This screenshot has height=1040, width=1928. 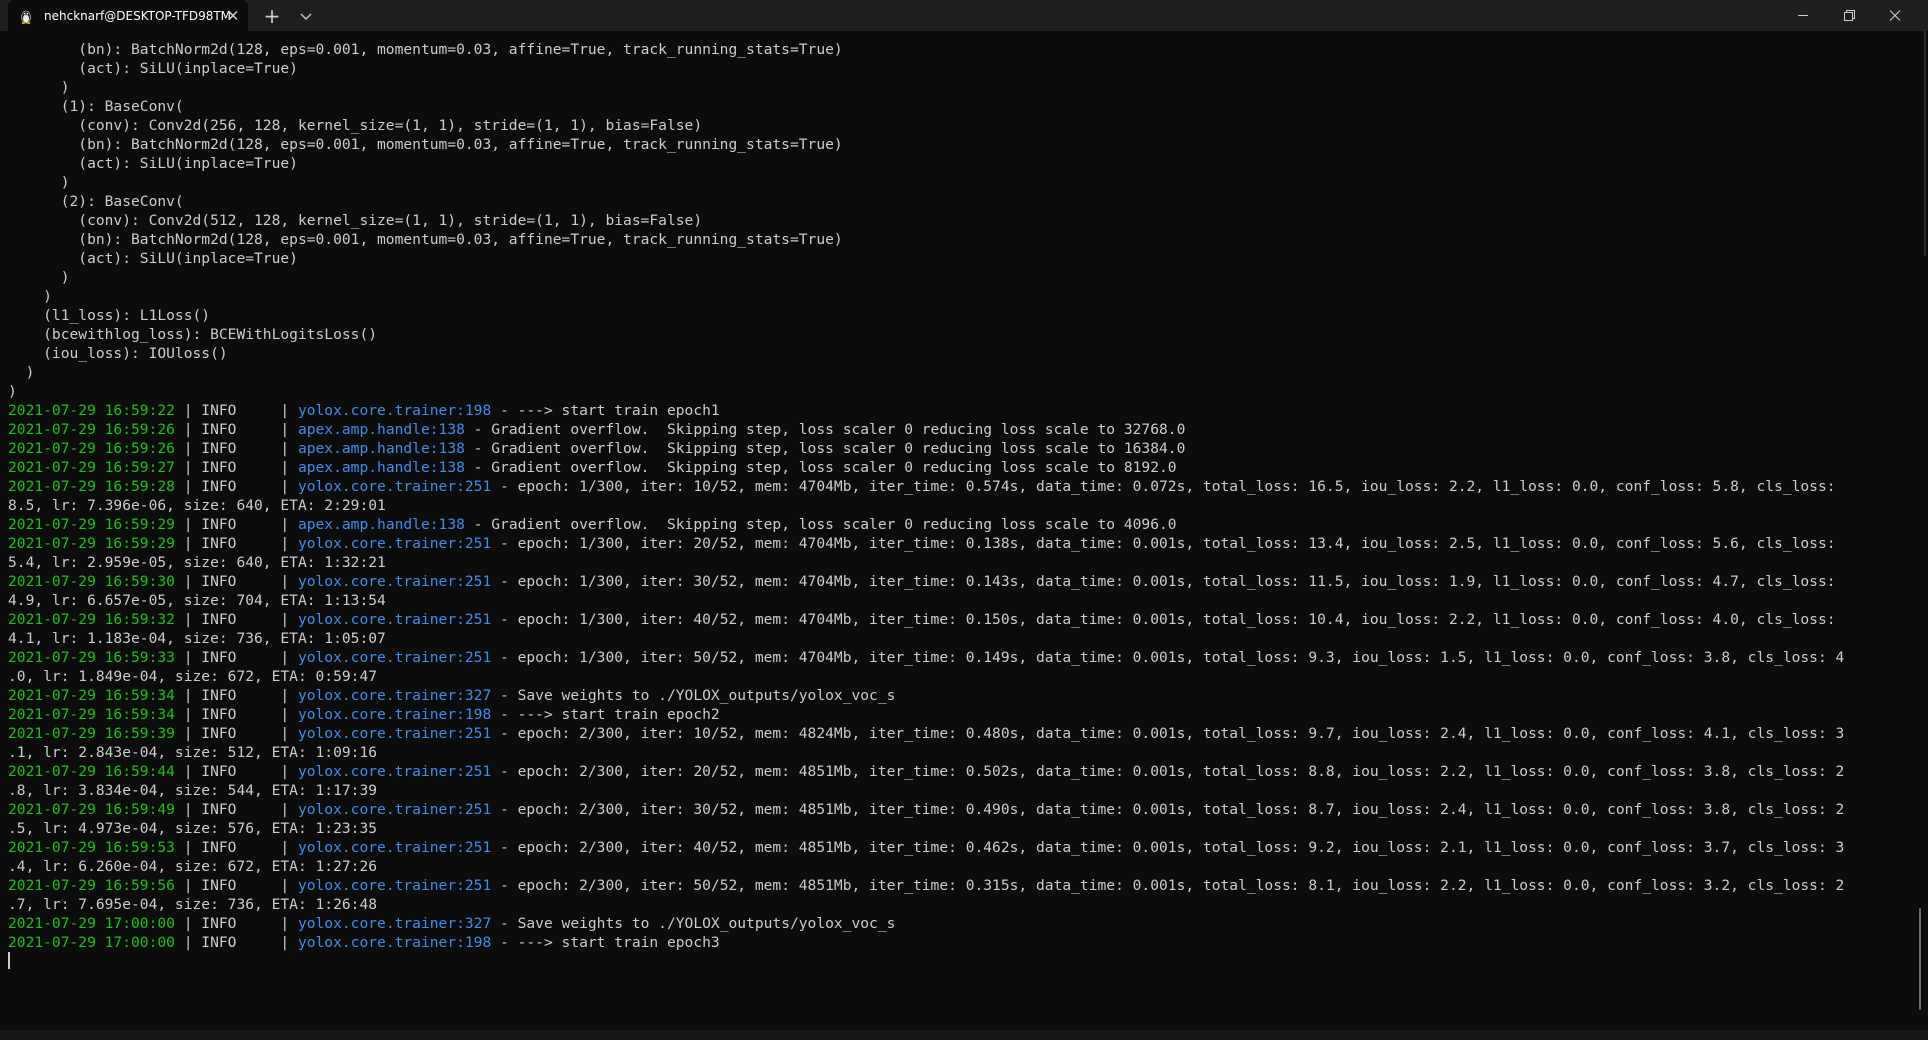 What do you see at coordinates (964, 1035) in the screenshot?
I see `bottom-strip` at bounding box center [964, 1035].